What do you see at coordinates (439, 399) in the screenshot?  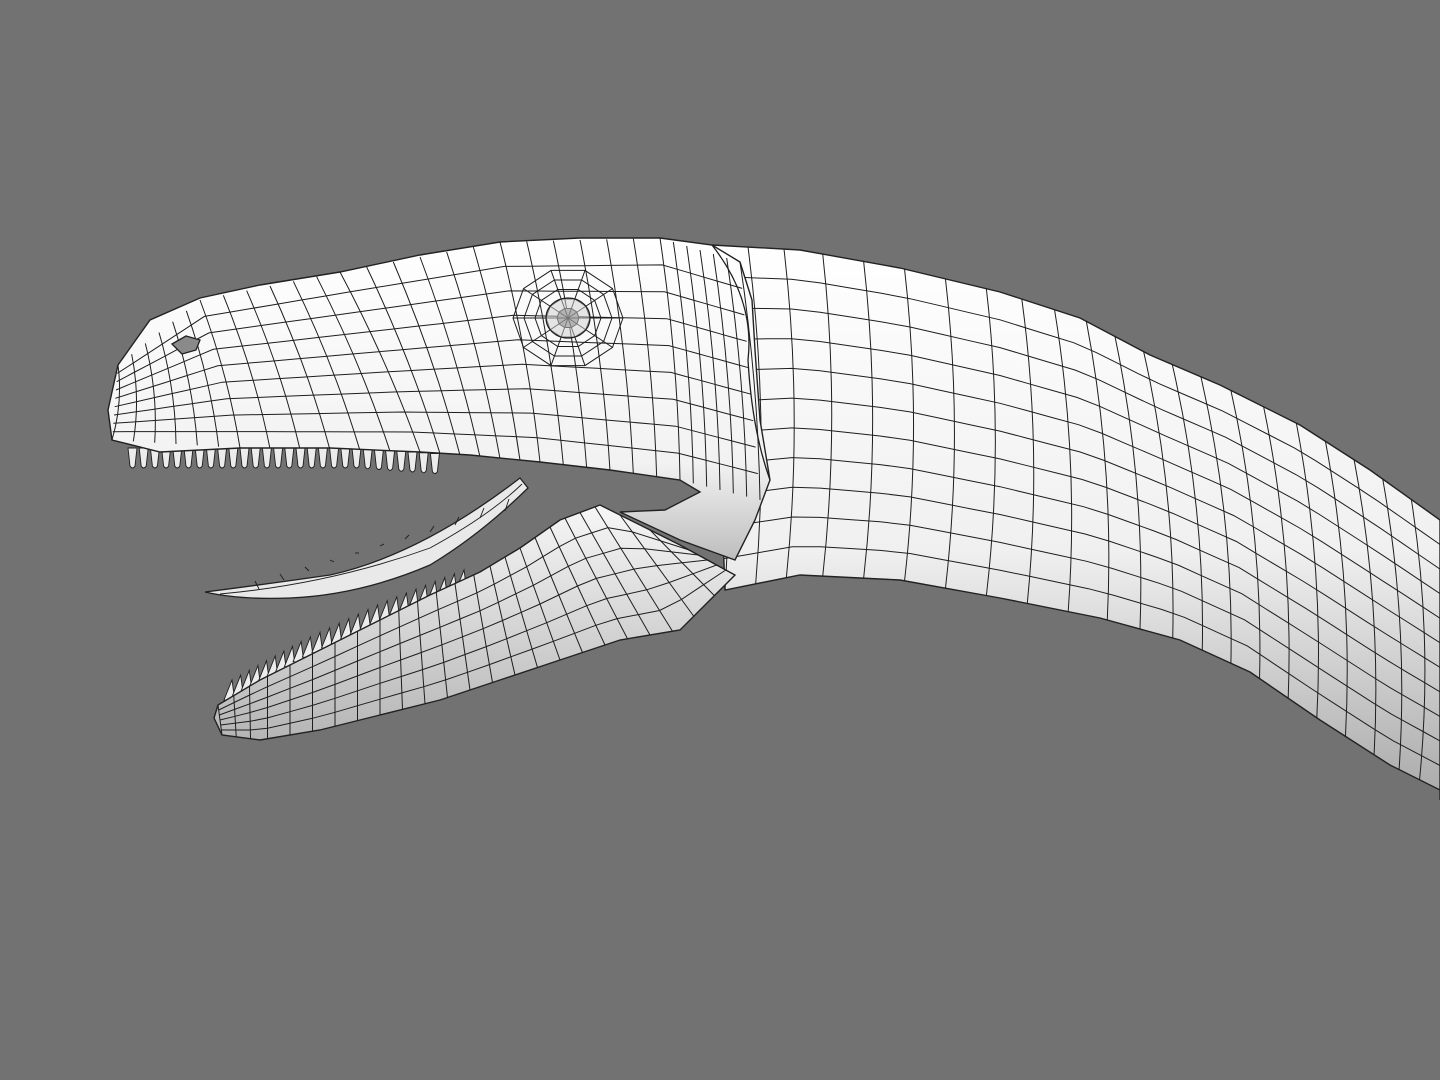 I see `upper-jaw` at bounding box center [439, 399].